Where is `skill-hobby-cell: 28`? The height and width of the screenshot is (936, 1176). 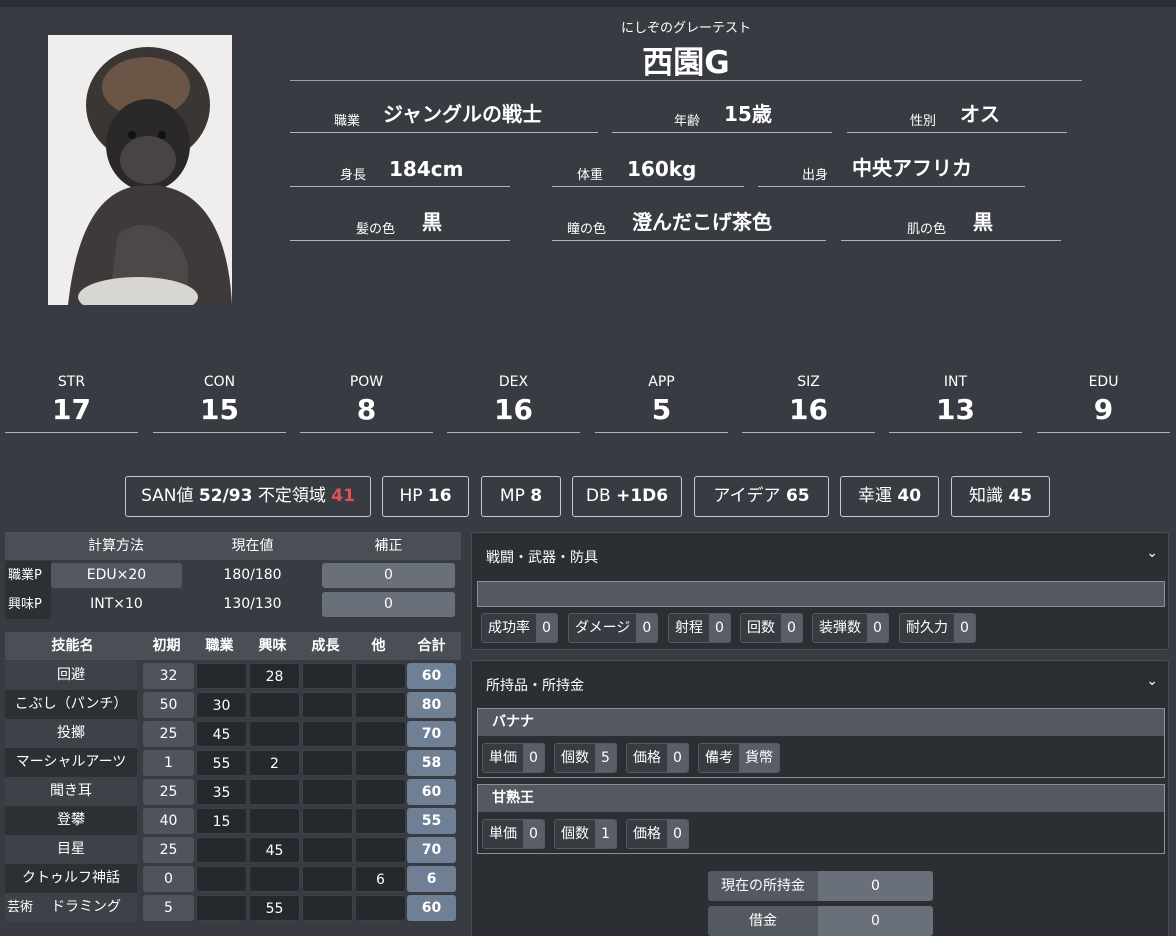 skill-hobby-cell: 28 is located at coordinates (274, 676).